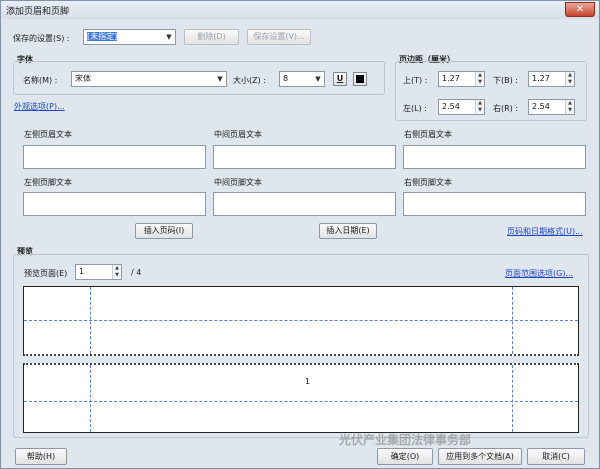 This screenshot has height=469, width=600. I want to click on font-name-select: 宋体 ▼, so click(149, 79).